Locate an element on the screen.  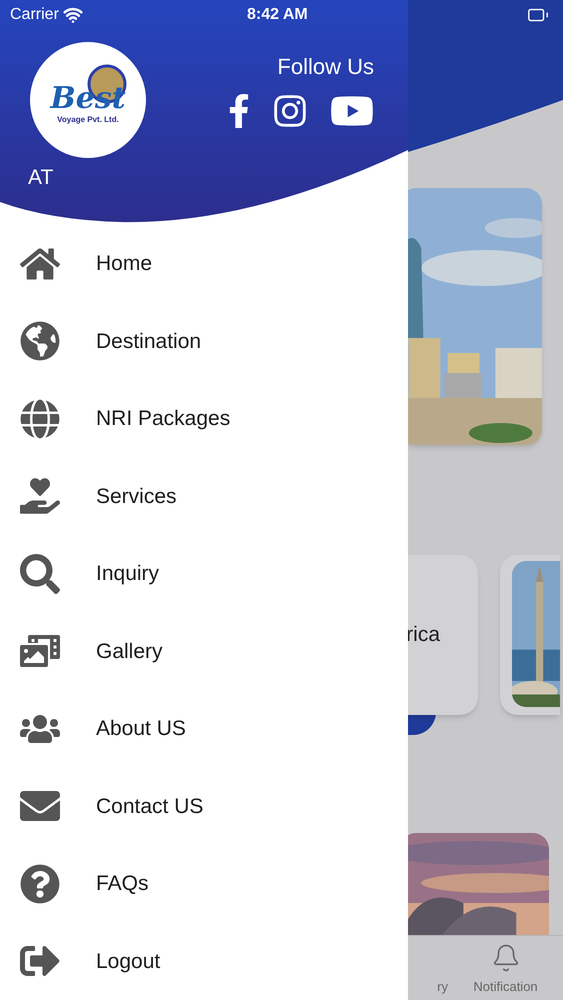
menu-item: FAQs is located at coordinates (204, 883).